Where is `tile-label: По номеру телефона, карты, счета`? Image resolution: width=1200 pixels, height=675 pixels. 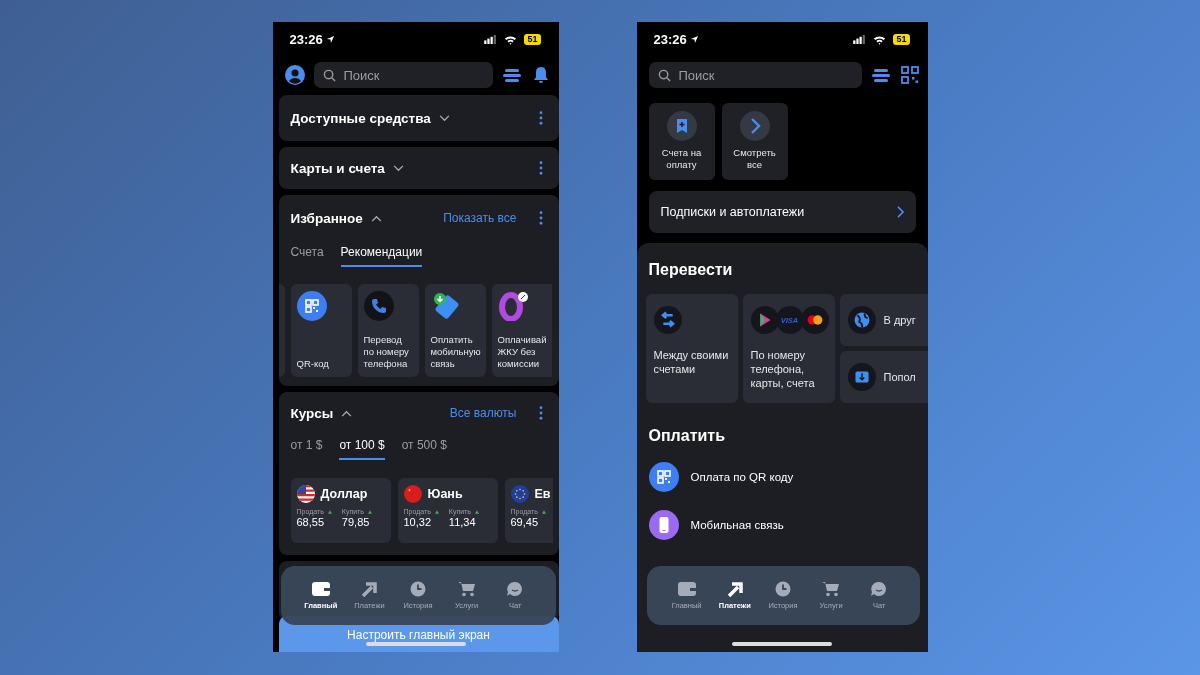
tile-label: По номеру телефона, карты, счета is located at coordinates (783, 369).